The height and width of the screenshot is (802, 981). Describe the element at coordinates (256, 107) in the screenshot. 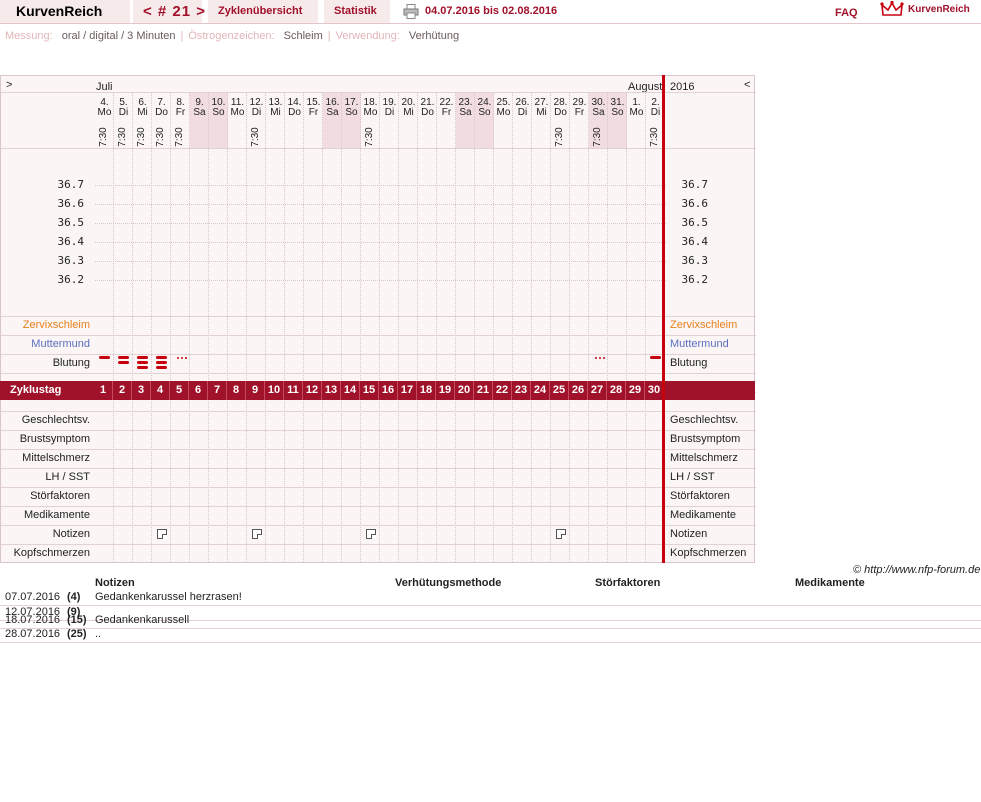

I see `day-label: 12. Di` at that location.